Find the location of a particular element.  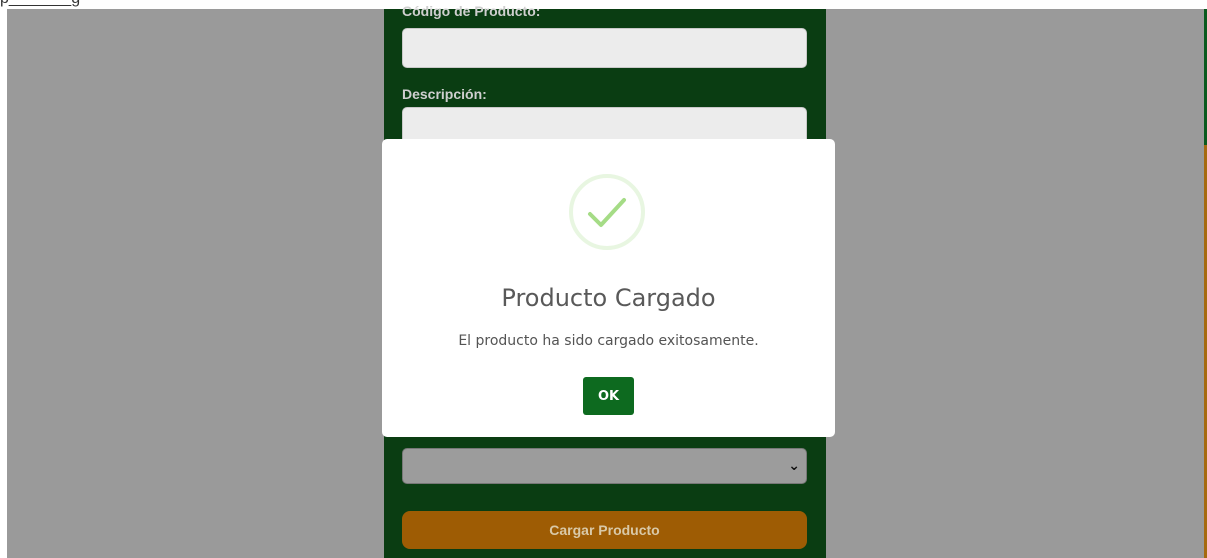

check-mark-graphic is located at coordinates (607, 212).